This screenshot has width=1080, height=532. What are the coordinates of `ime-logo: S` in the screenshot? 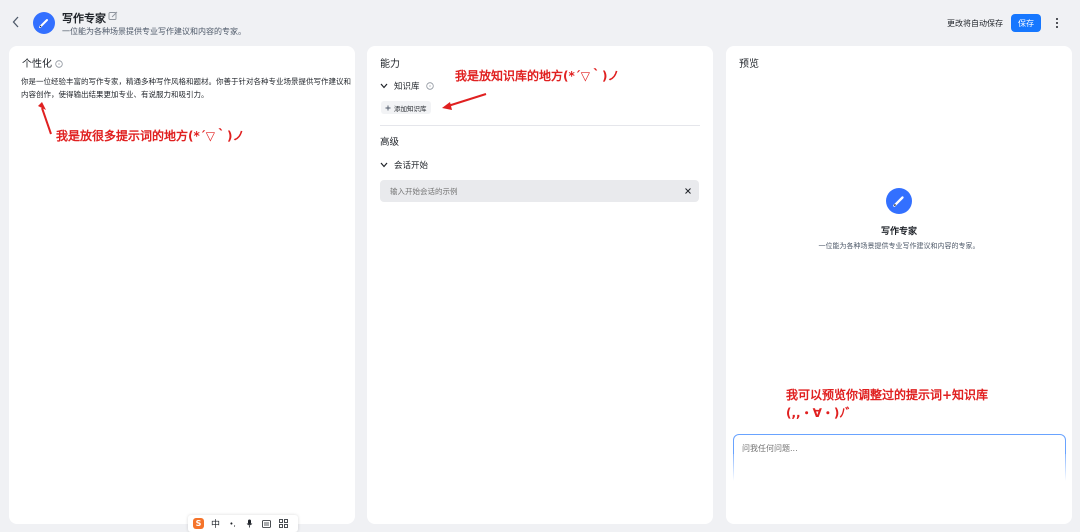 It's located at (198, 523).